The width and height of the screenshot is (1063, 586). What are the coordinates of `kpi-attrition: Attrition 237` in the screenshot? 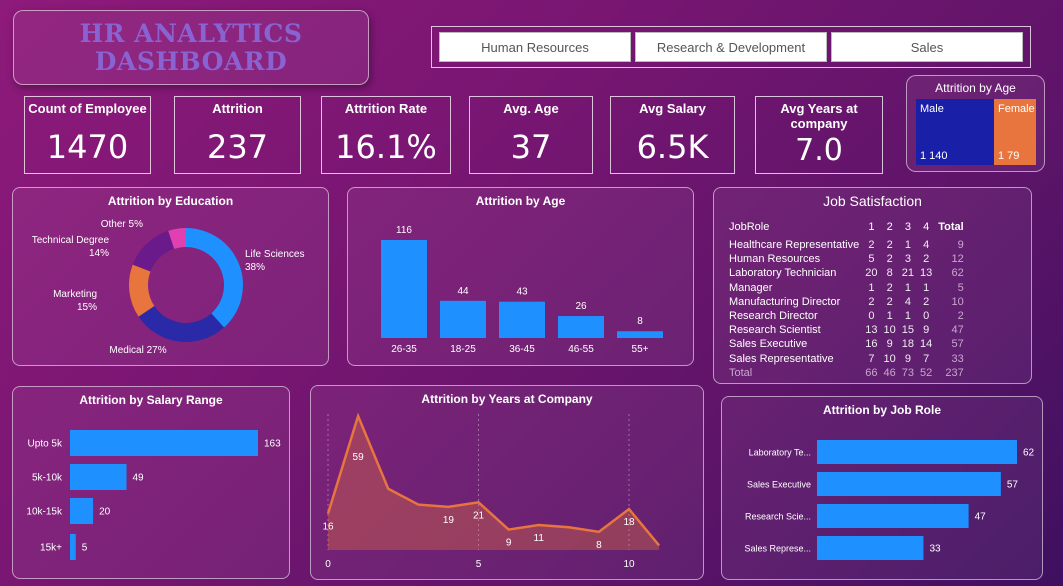 It's located at (237, 135).